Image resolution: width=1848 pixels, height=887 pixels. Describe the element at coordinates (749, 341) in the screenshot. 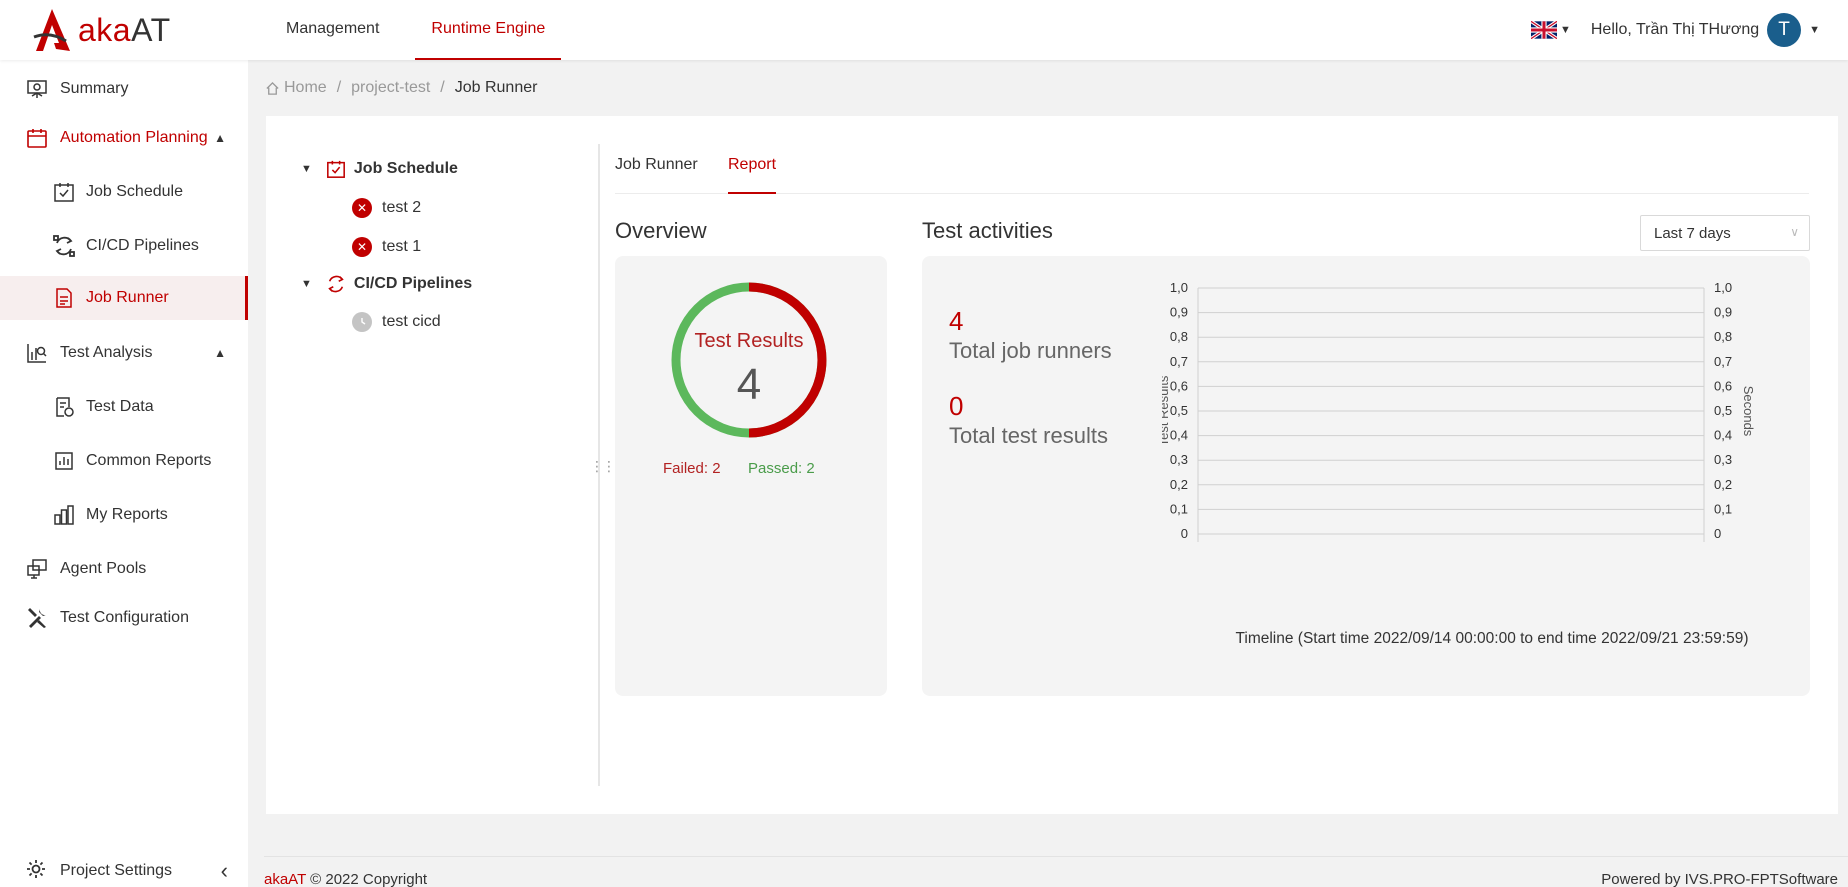

I see `donut-label: Test Results` at that location.